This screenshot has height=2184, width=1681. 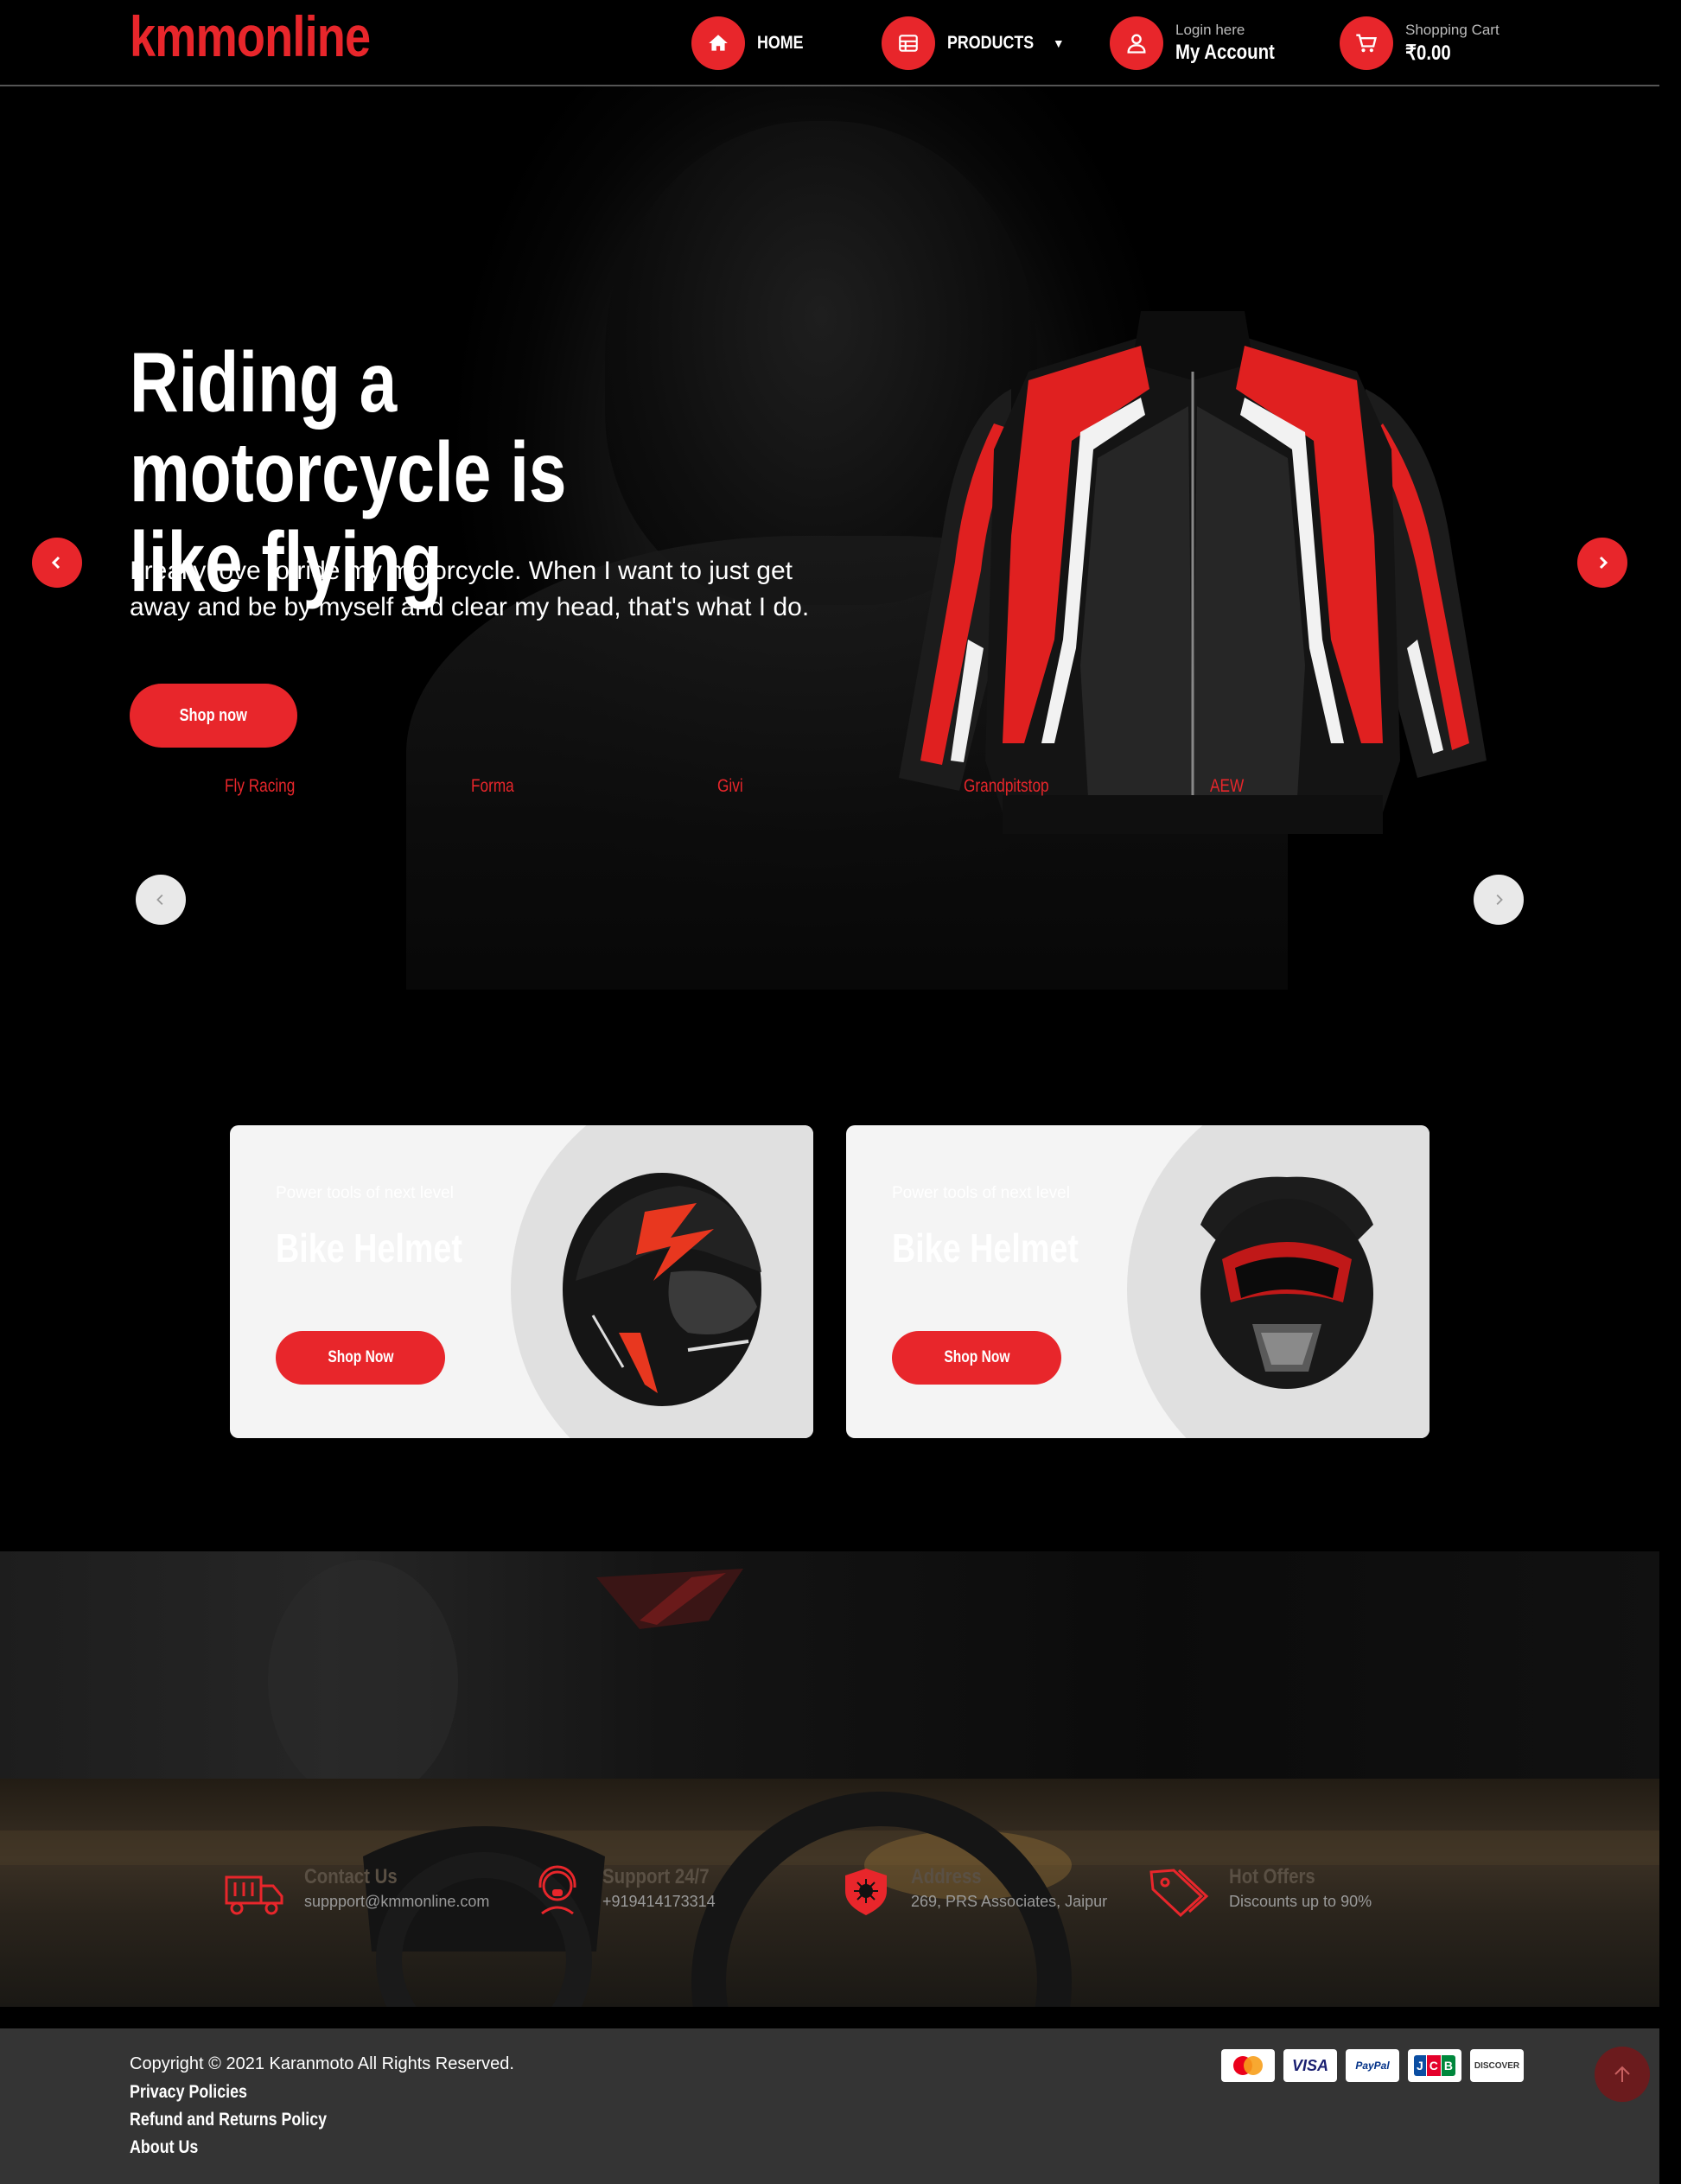 I want to click on footer-link-refund: Refund and Returns Policy, so click(x=228, y=2120).